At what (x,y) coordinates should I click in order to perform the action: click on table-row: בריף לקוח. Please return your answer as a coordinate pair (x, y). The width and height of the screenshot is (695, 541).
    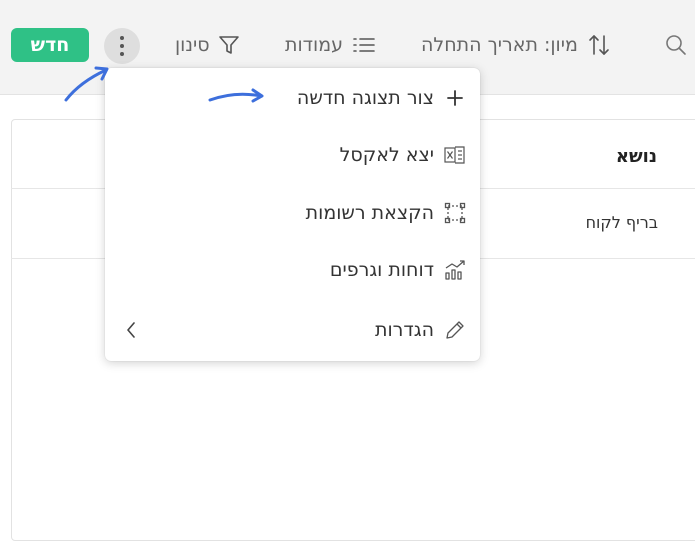
    Looking at the image, I should click on (622, 222).